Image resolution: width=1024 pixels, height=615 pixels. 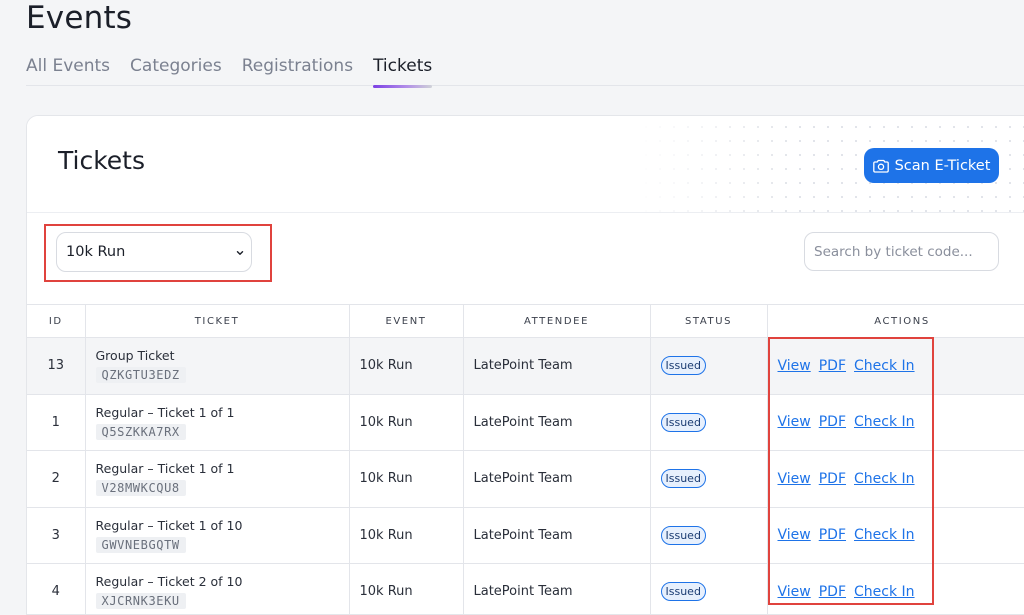 I want to click on ticket-code: QZKGTU3EDZ, so click(x=141, y=375).